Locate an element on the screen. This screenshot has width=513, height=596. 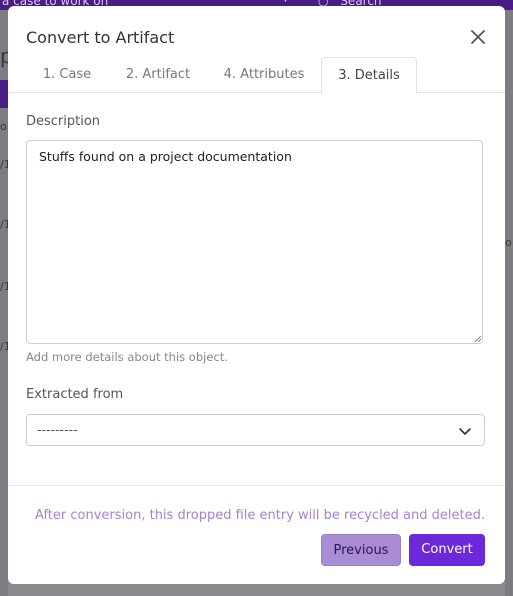
description-help-text: Add more details about this object. is located at coordinates (127, 357).